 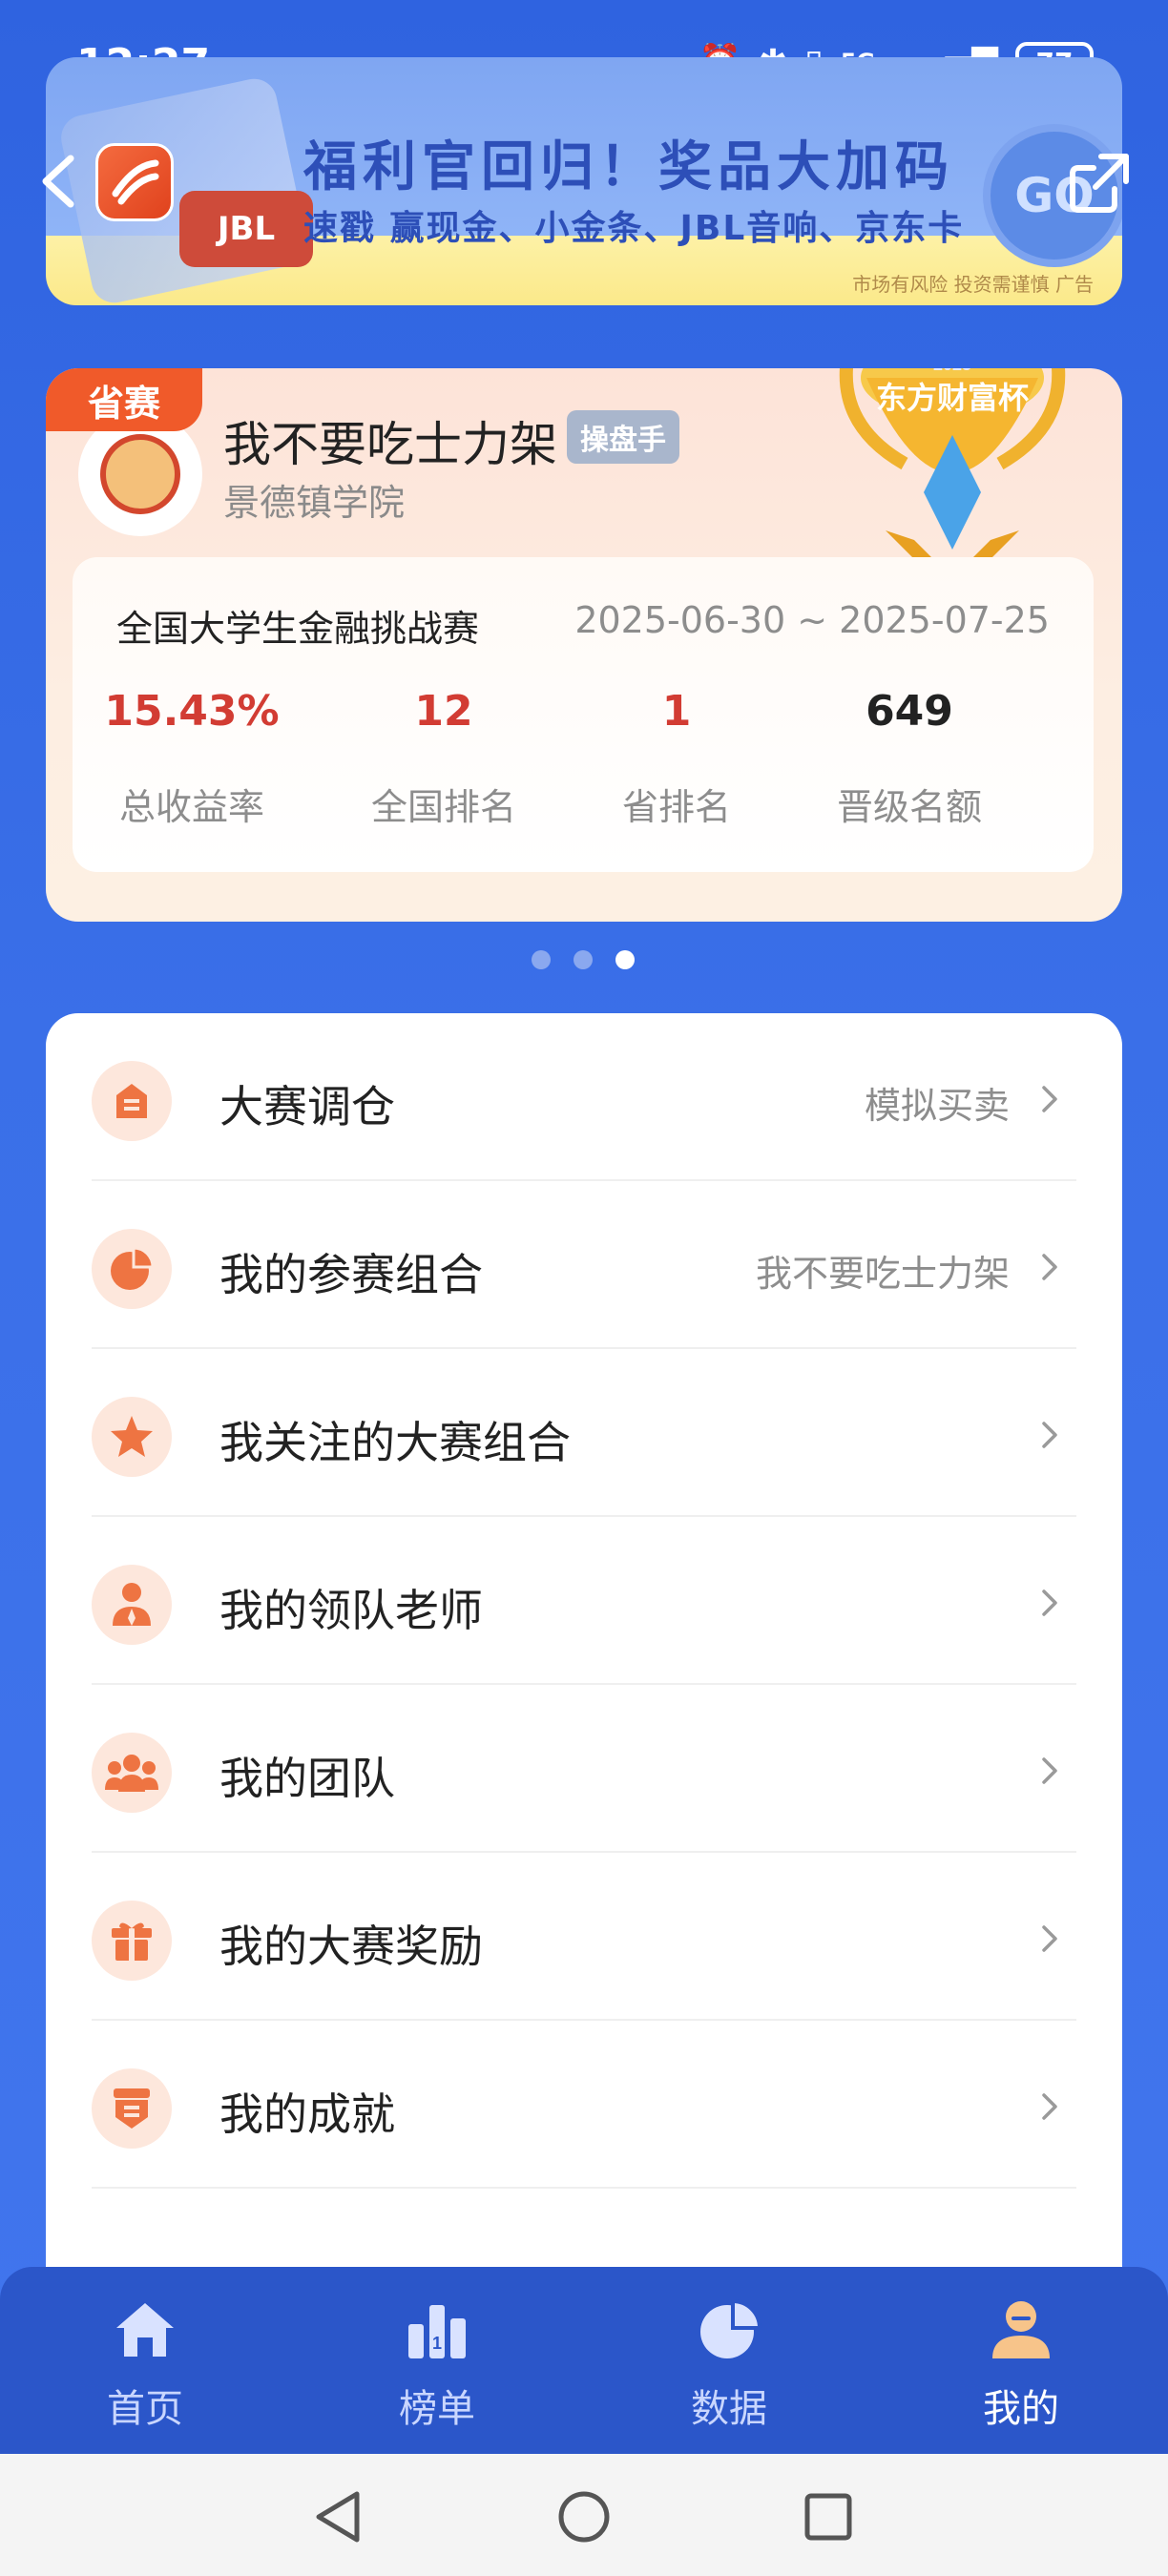 What do you see at coordinates (628, 167) in the screenshot?
I see `ad-title: 福利官回归！奖品大加码` at bounding box center [628, 167].